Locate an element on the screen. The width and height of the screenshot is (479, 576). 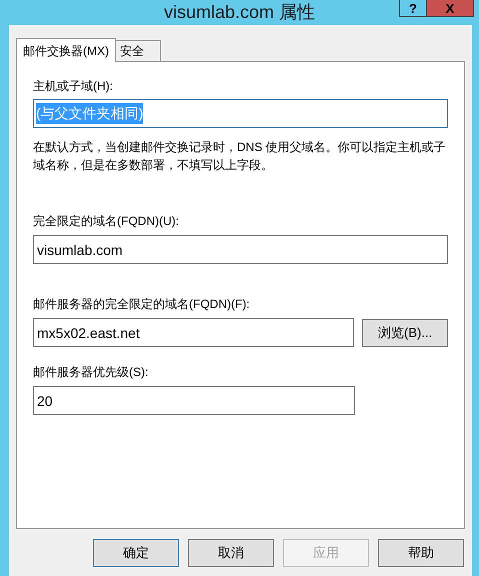
field-label: 主机或子域(H): is located at coordinates (73, 86).